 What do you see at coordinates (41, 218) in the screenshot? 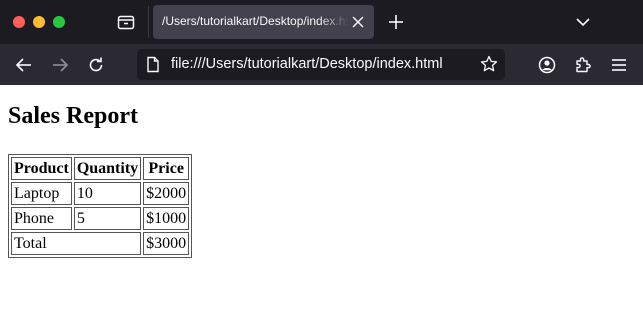
I see `product-cell: Phone` at bounding box center [41, 218].